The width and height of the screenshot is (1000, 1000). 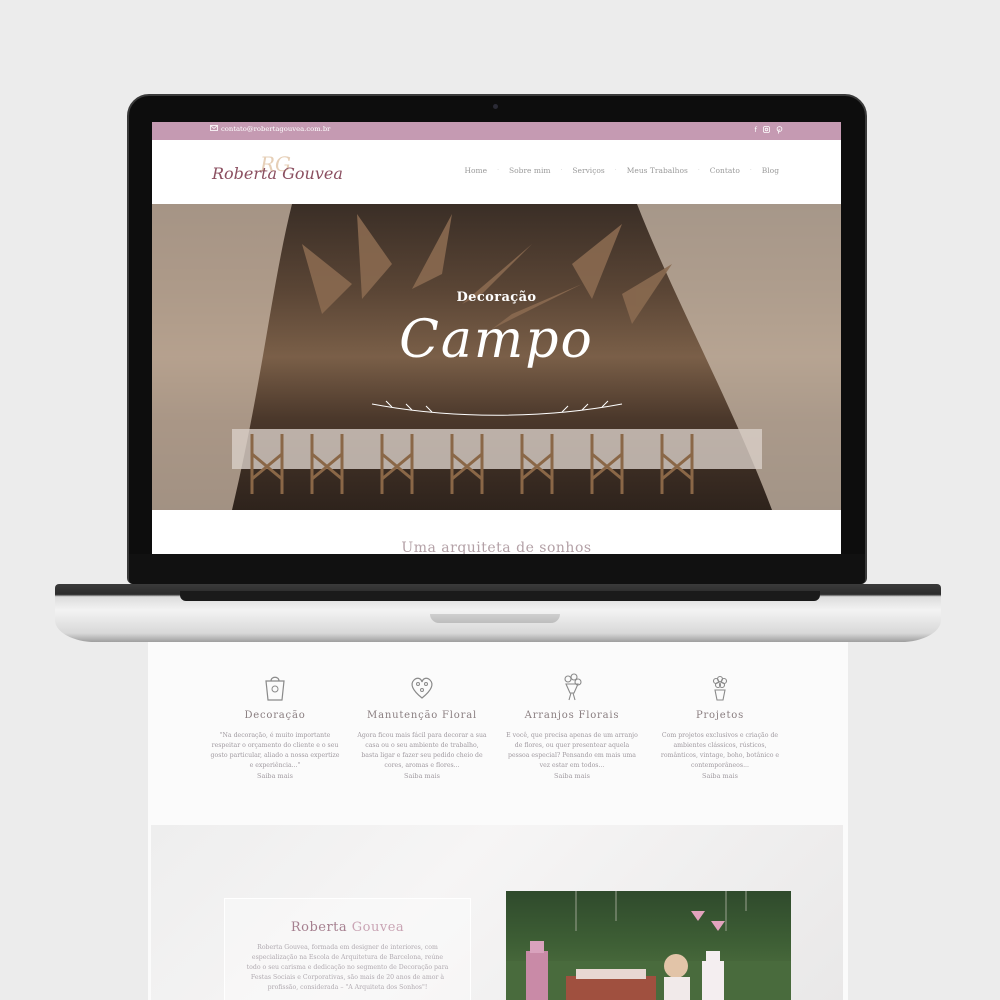 I want to click on section-title: Uma arquiteta de sonhos, so click(x=496, y=547).